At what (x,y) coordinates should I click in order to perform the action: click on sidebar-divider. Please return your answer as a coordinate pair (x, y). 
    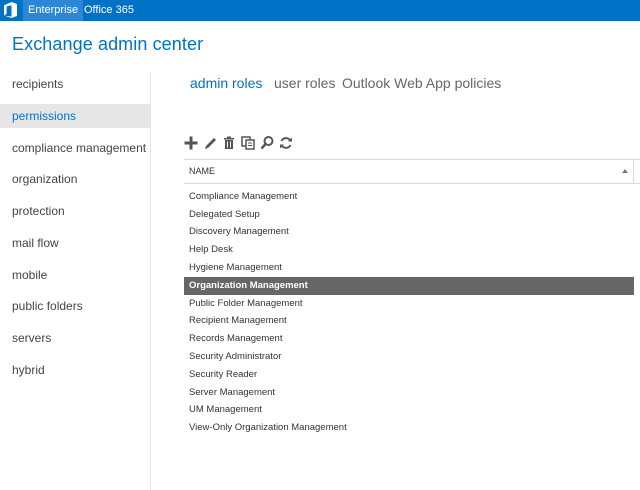
    Looking at the image, I should click on (150, 281).